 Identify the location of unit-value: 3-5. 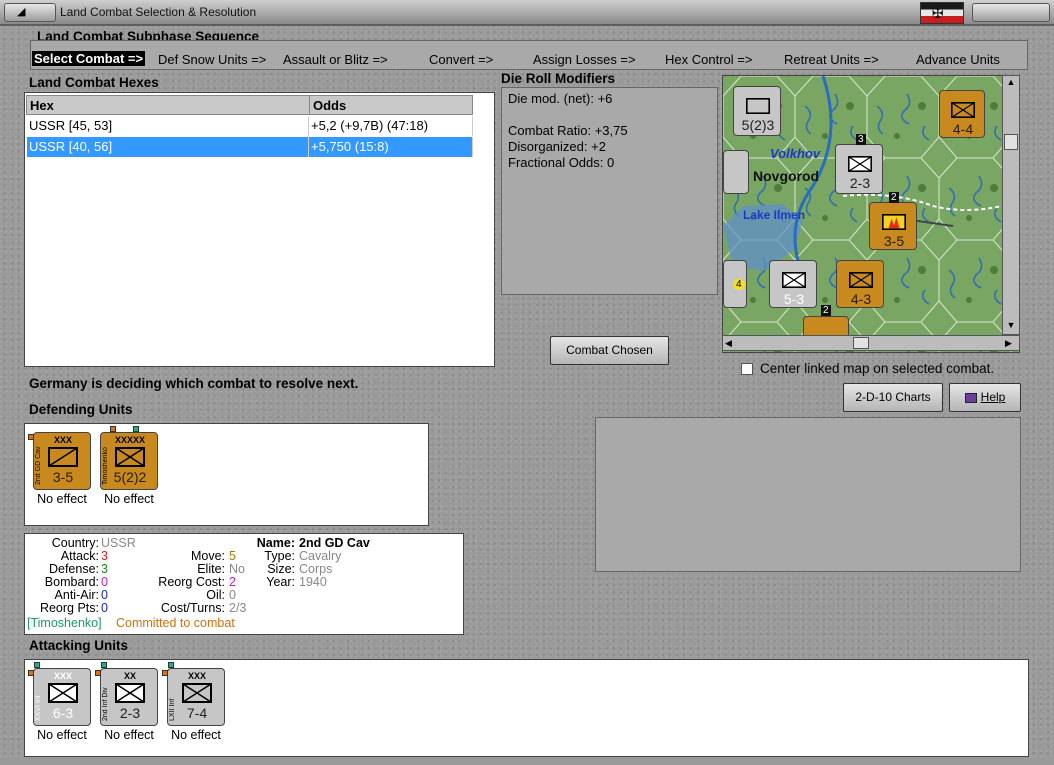
(63, 477).